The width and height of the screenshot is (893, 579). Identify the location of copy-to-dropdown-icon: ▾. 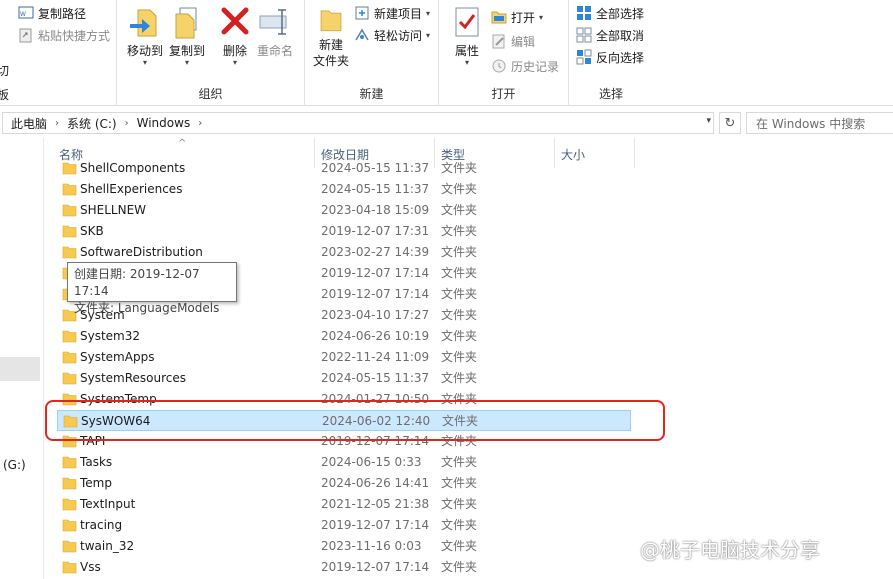
(186, 62).